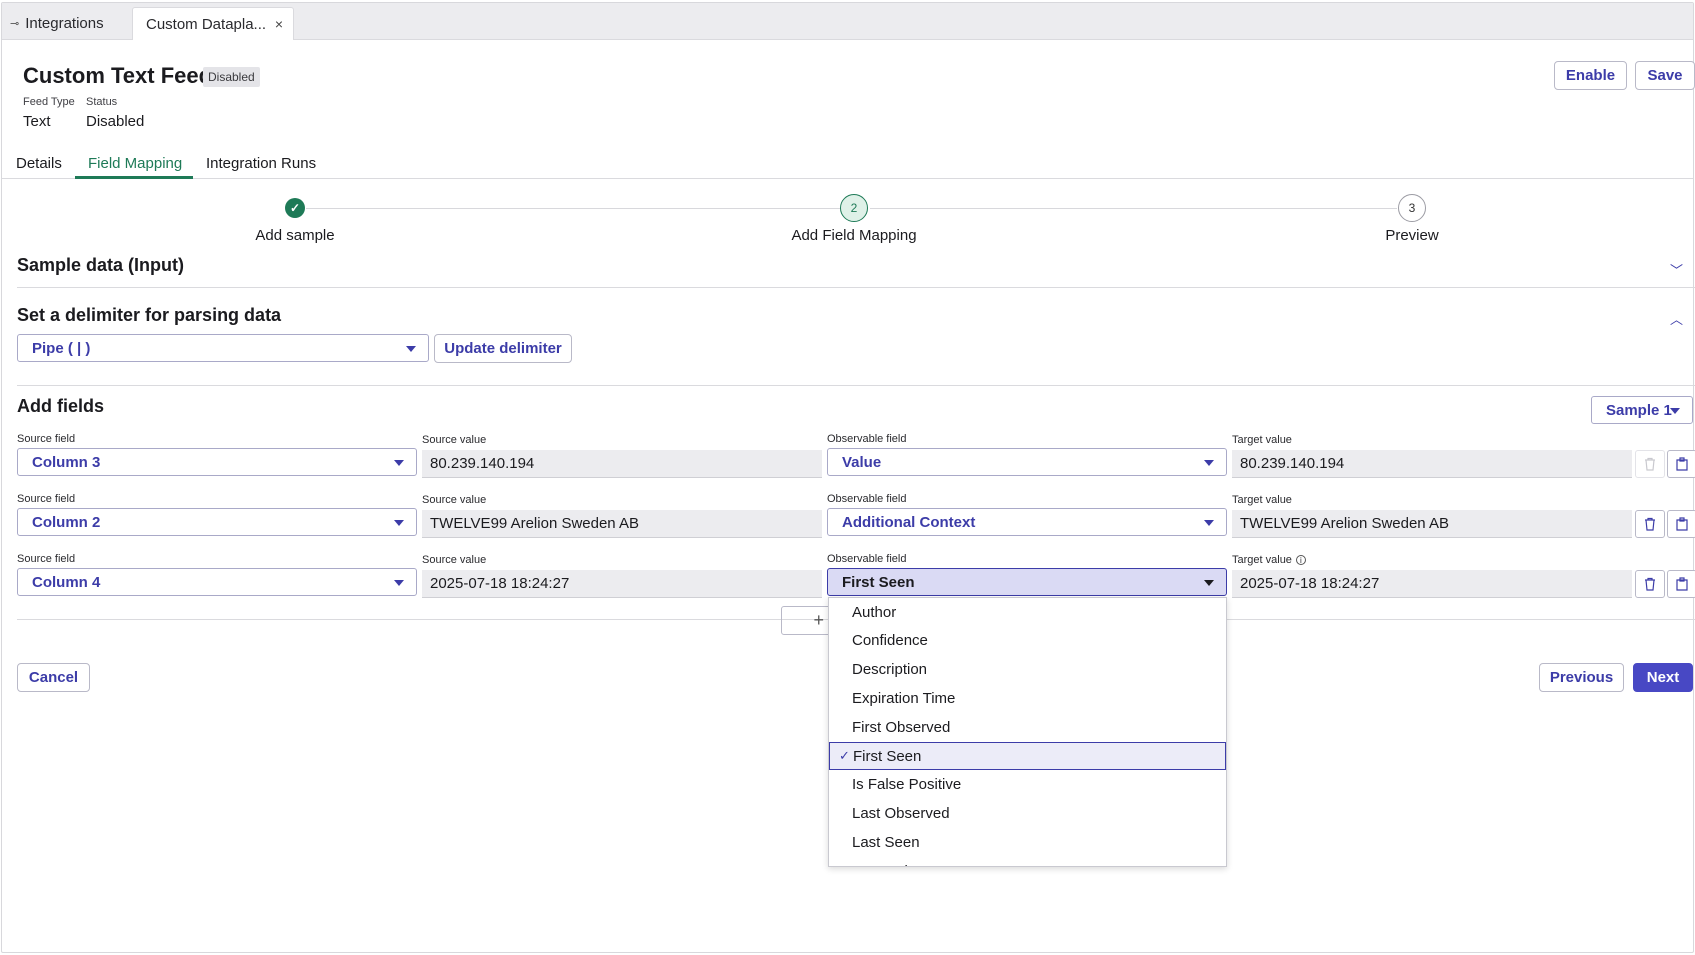  I want to click on tab-field-mapping: Field Mapping, so click(135, 163).